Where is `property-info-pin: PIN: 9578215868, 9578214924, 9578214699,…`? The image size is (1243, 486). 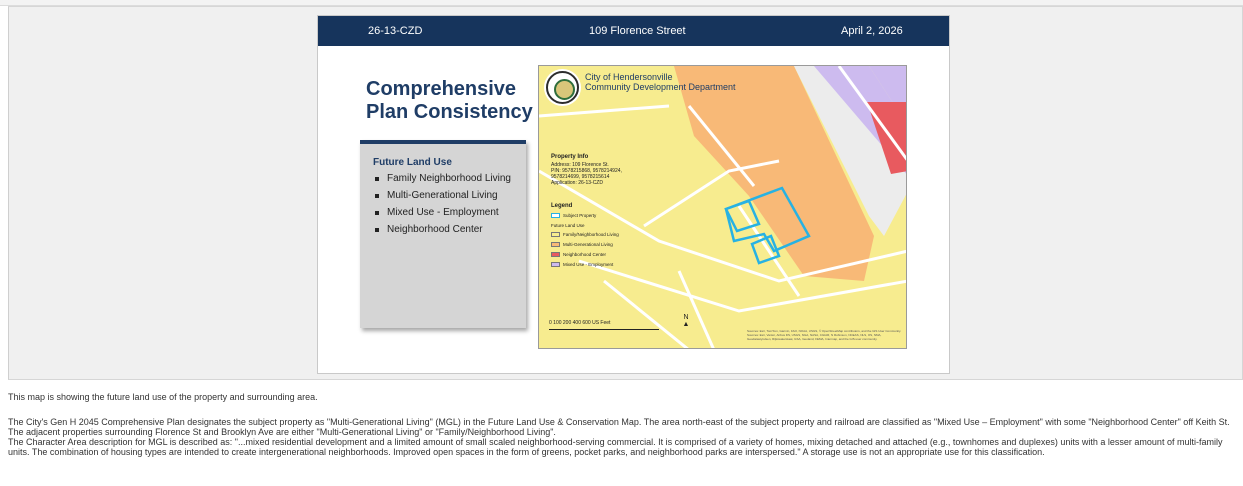
property-info-pin: PIN: 9578215868, 9578214924, 9578214699,… is located at coordinates (586, 174).